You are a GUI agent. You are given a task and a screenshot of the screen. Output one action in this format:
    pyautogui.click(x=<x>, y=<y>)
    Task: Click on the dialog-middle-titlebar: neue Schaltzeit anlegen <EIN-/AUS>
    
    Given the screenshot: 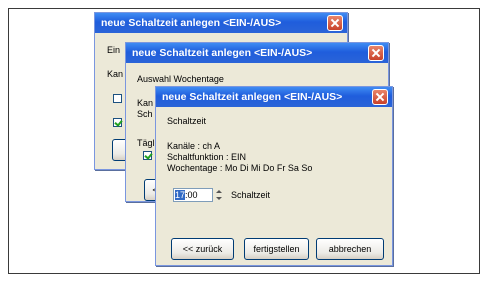 What is the action you would take?
    pyautogui.click(x=257, y=53)
    